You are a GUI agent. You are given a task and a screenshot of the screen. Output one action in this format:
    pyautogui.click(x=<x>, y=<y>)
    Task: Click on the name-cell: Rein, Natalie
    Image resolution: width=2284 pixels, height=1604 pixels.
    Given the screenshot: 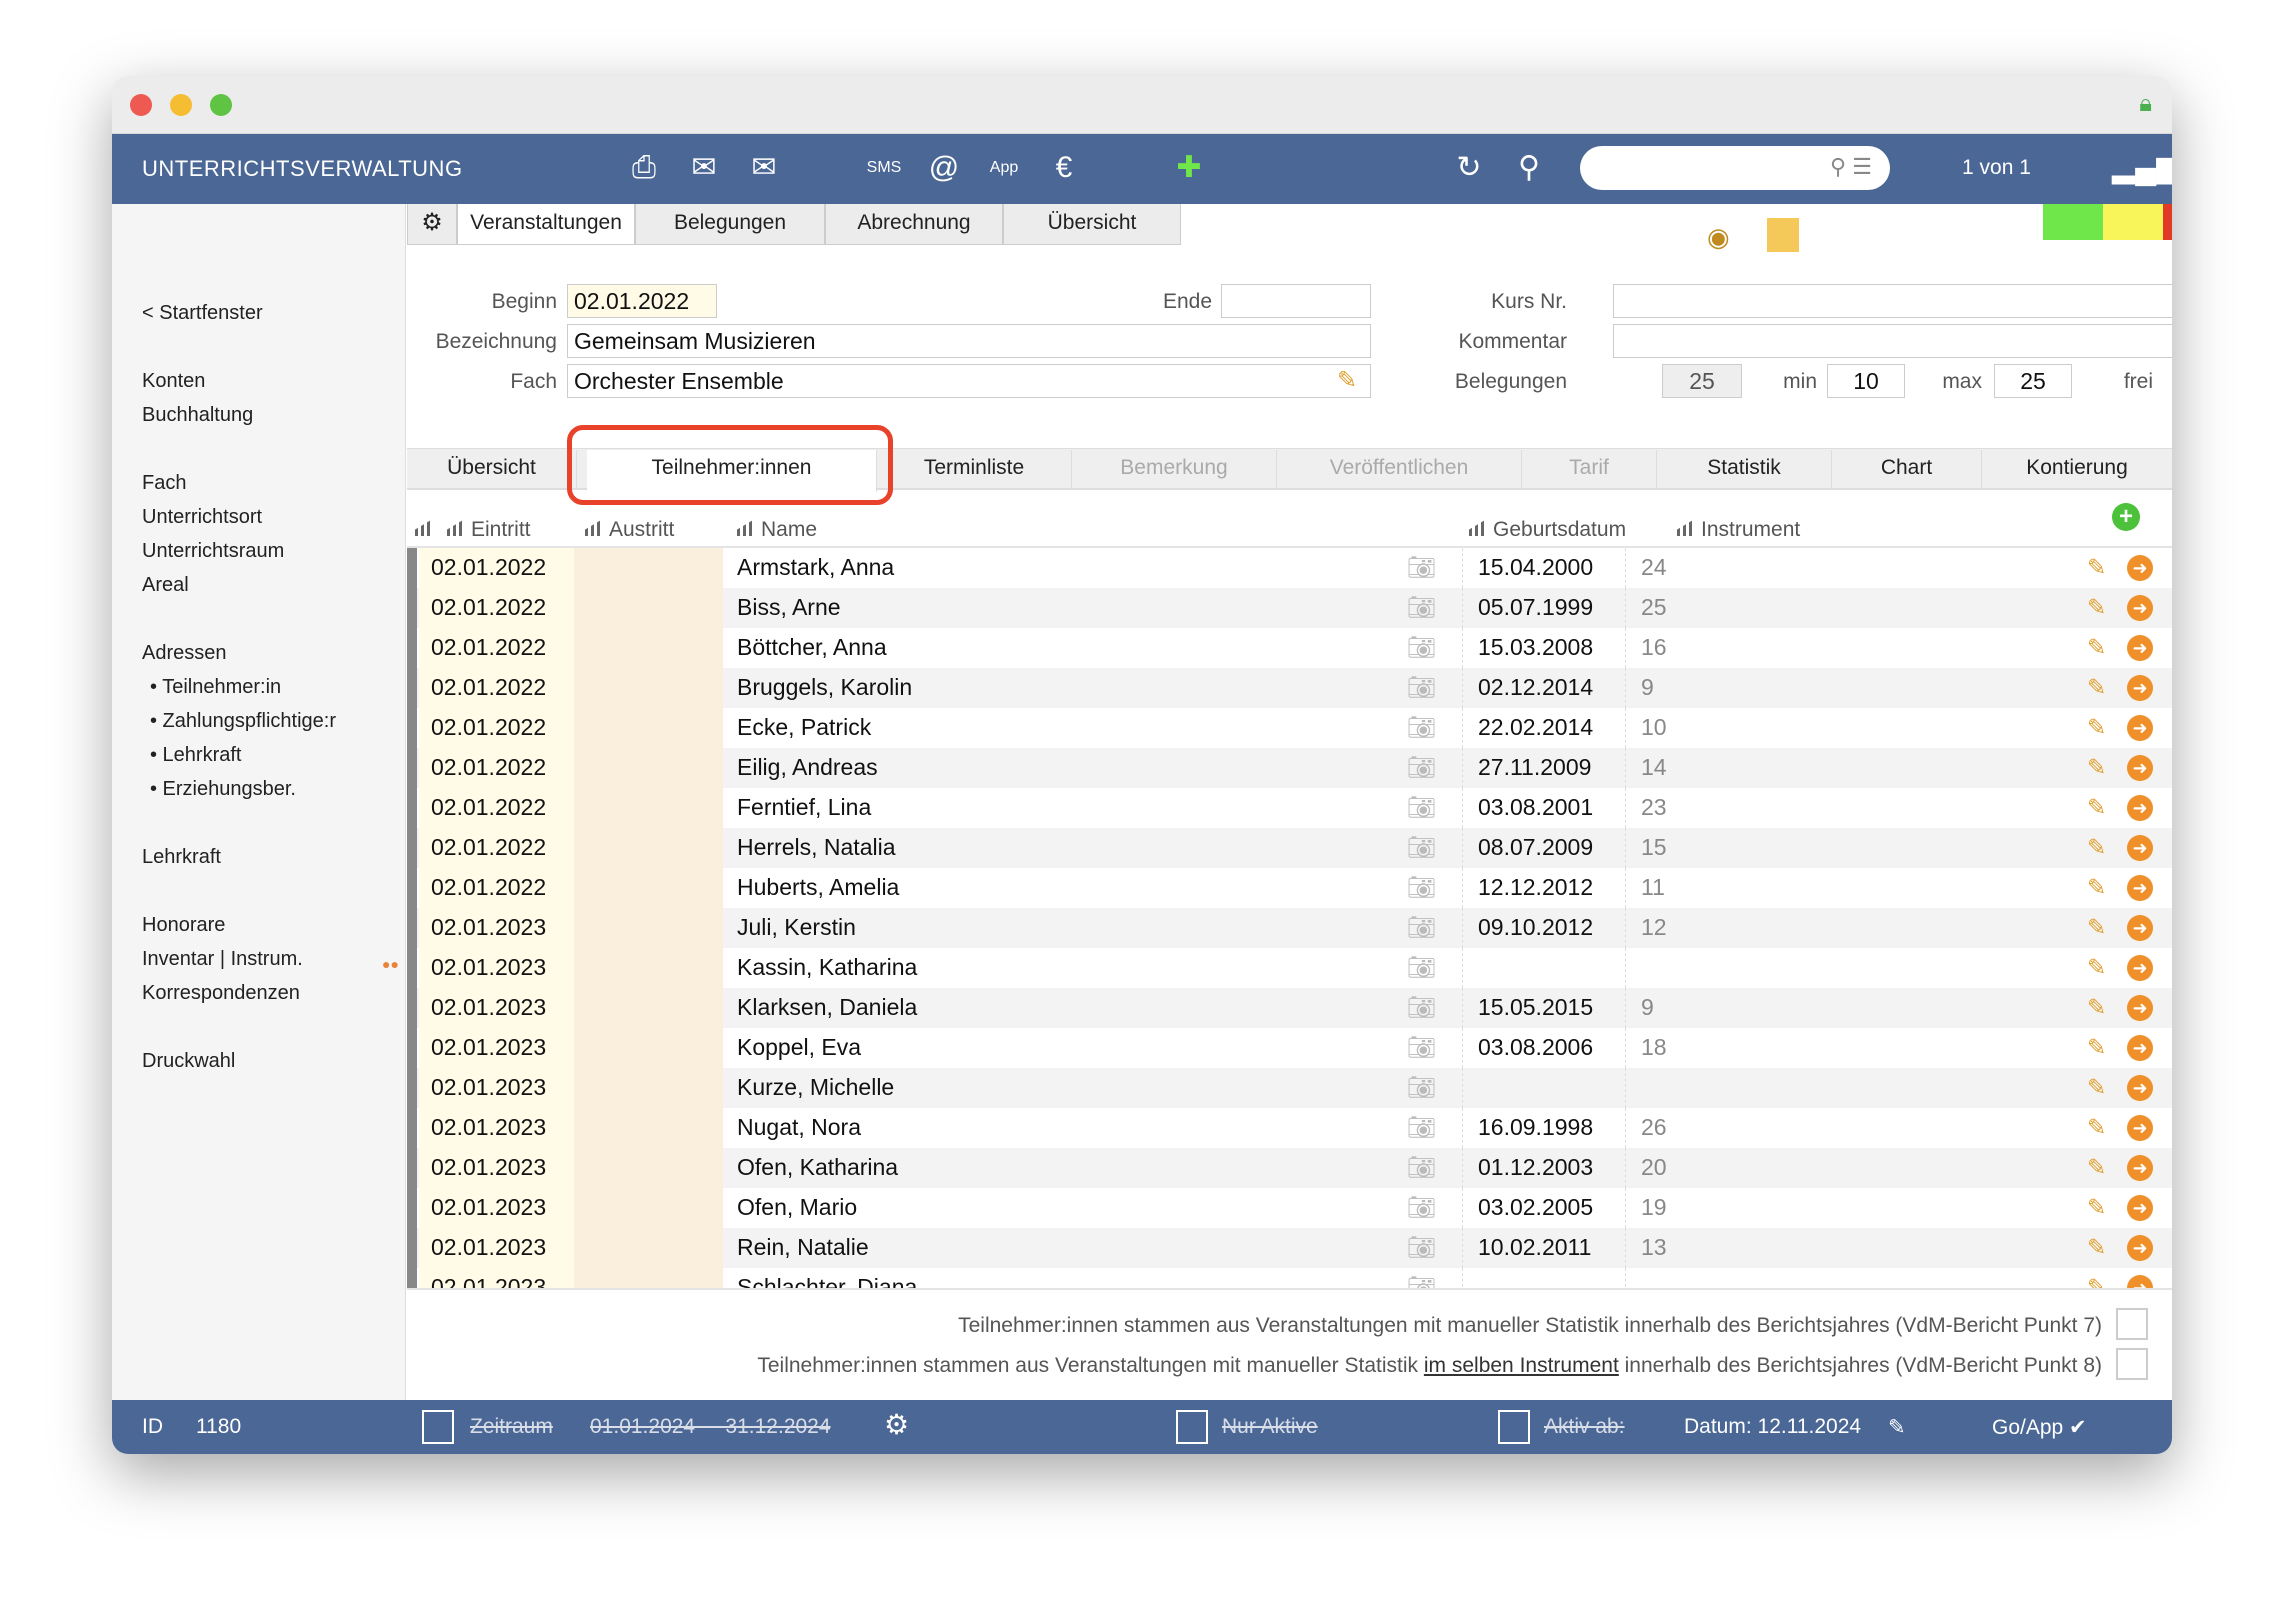 What is the action you would take?
    pyautogui.click(x=803, y=1247)
    